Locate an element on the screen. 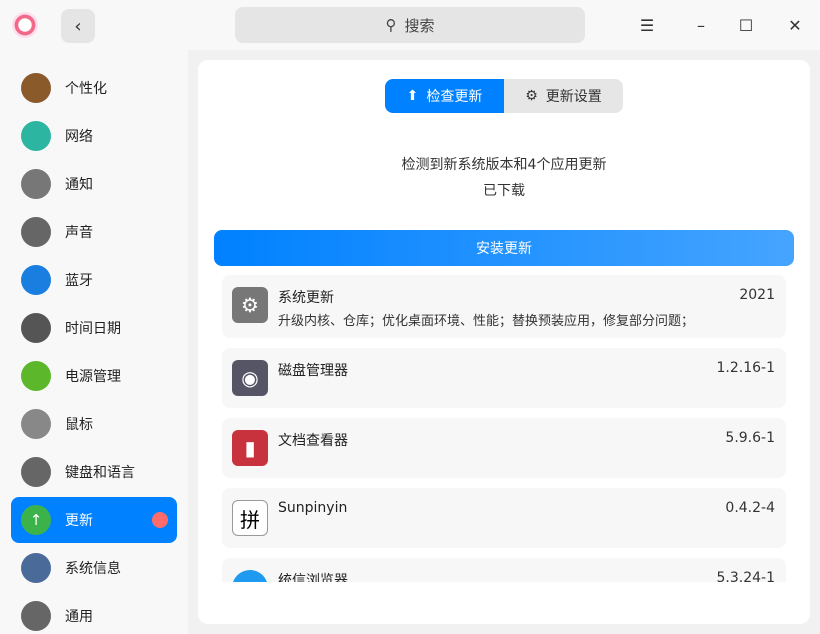  sidebar-item-label: 系统信息 is located at coordinates (93, 569).